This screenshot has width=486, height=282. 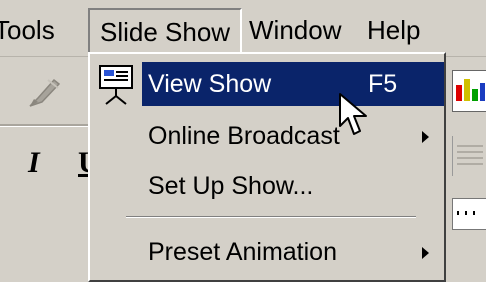 I want to click on menu-tools-label: Tools, so click(x=27, y=30).